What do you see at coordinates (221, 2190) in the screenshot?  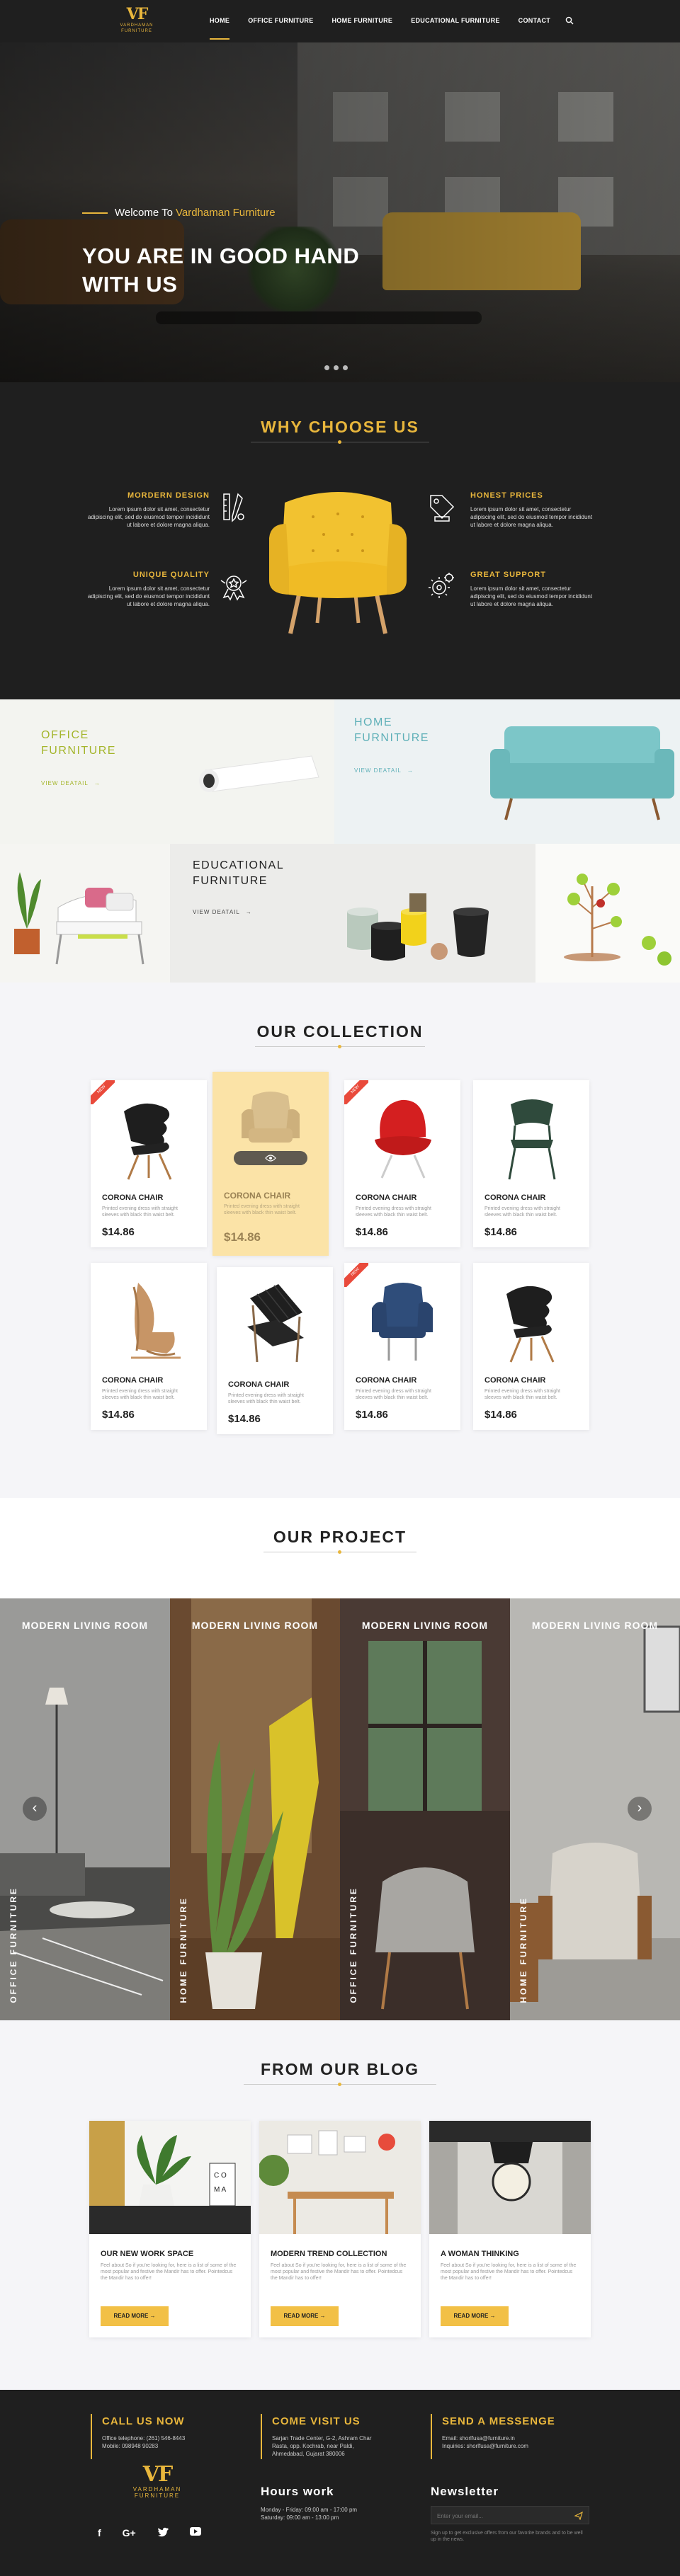 I see `svg-text: M A` at bounding box center [221, 2190].